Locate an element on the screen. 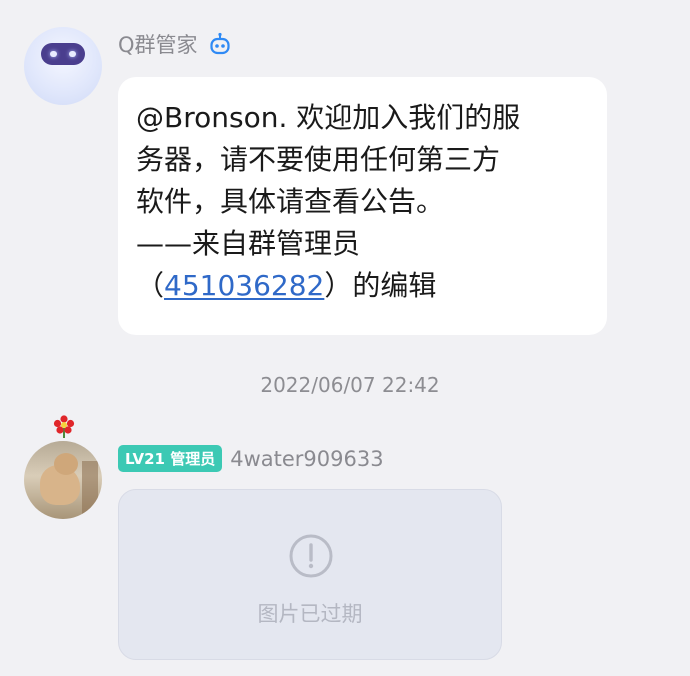  robot-icon is located at coordinates (219, 43).